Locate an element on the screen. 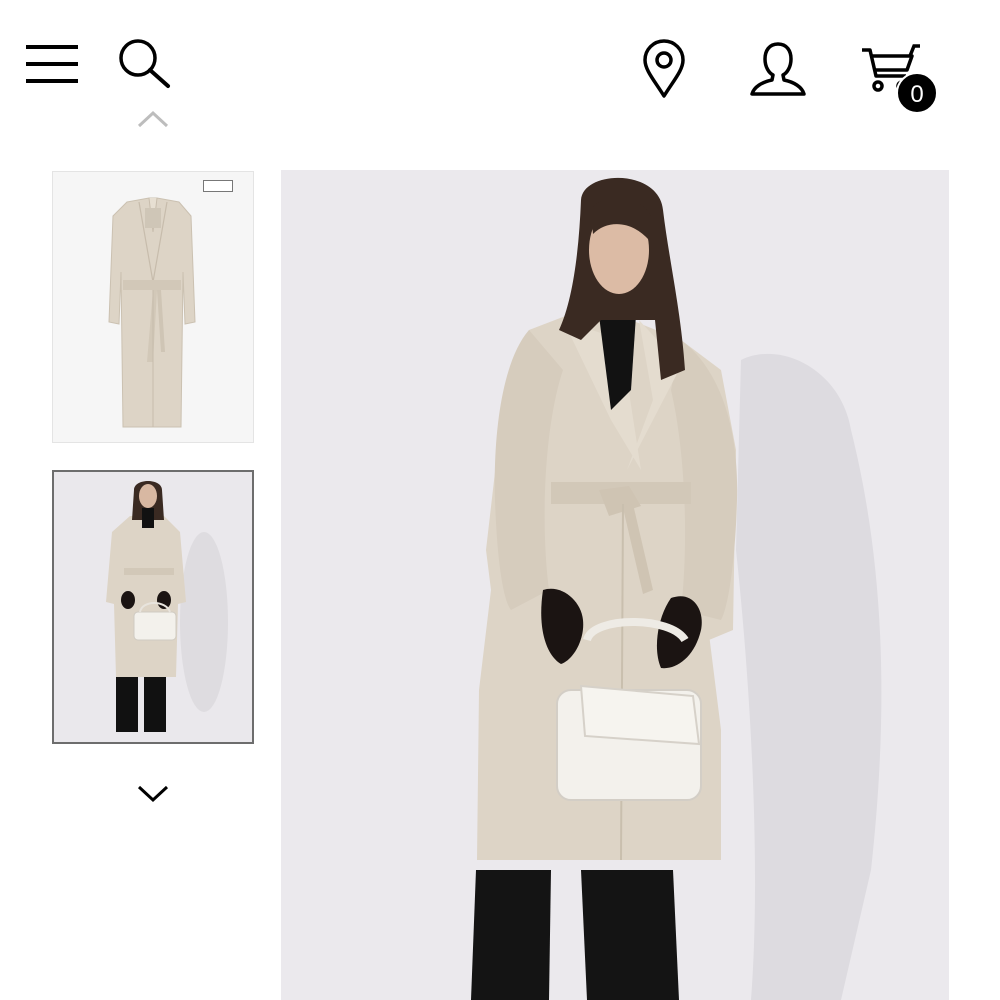 The image size is (1000, 1000). location-pin-icon is located at coordinates (664, 69).